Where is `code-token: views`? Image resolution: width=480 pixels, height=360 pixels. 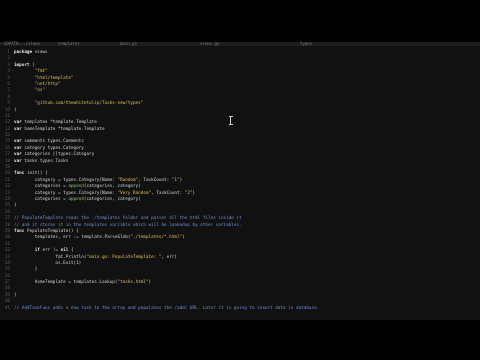 code-token: views is located at coordinates (40, 52).